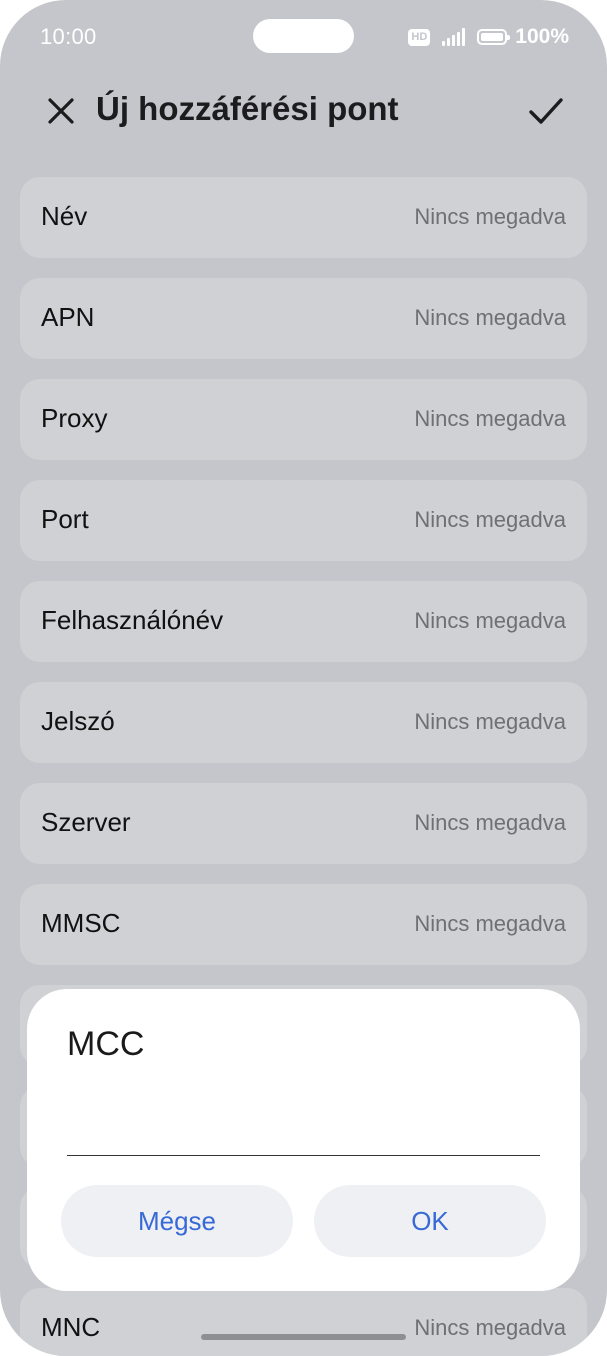 The width and height of the screenshot is (607, 1356). Describe the element at coordinates (303, 419) in the screenshot. I see `setting-row-proxy: Proxy Nincs megadva` at that location.